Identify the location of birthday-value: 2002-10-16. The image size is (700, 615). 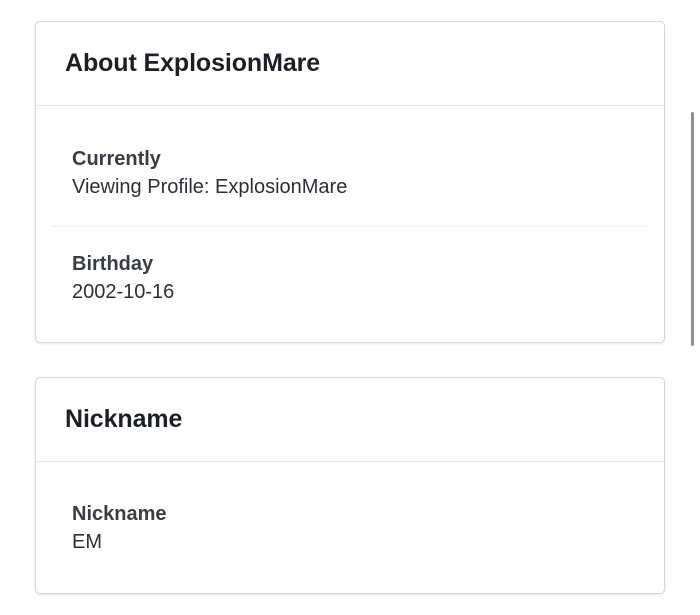
(123, 292).